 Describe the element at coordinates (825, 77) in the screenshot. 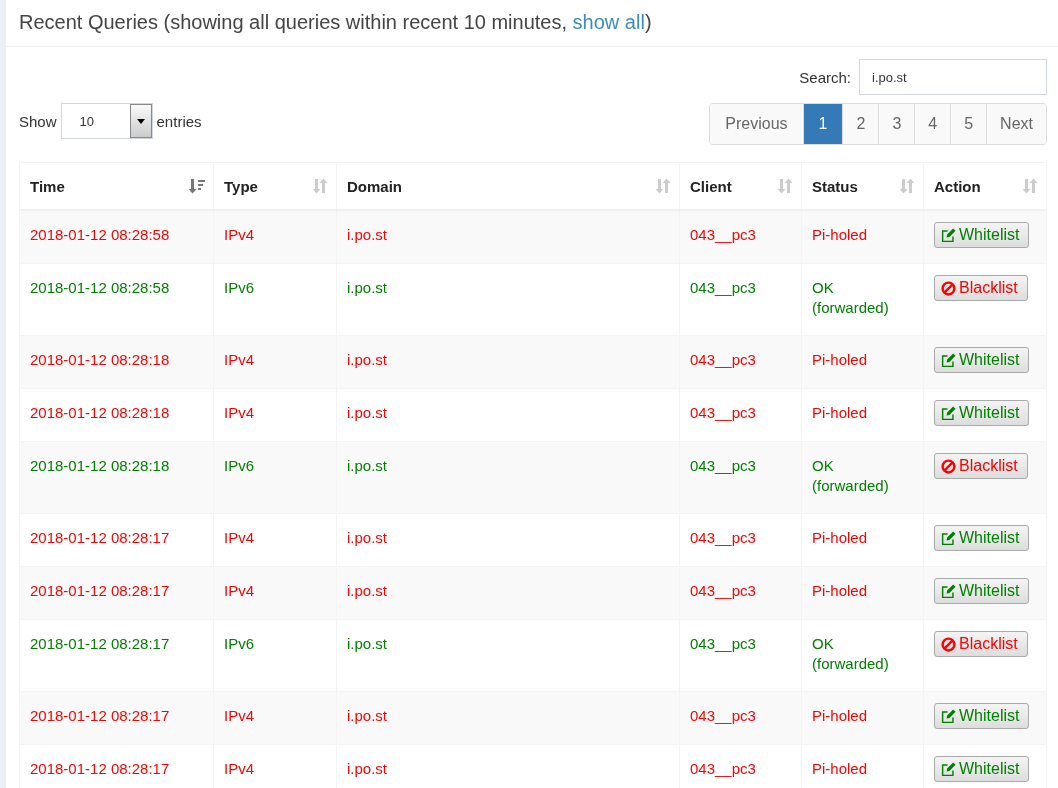

I see `search-label: Search:` at that location.